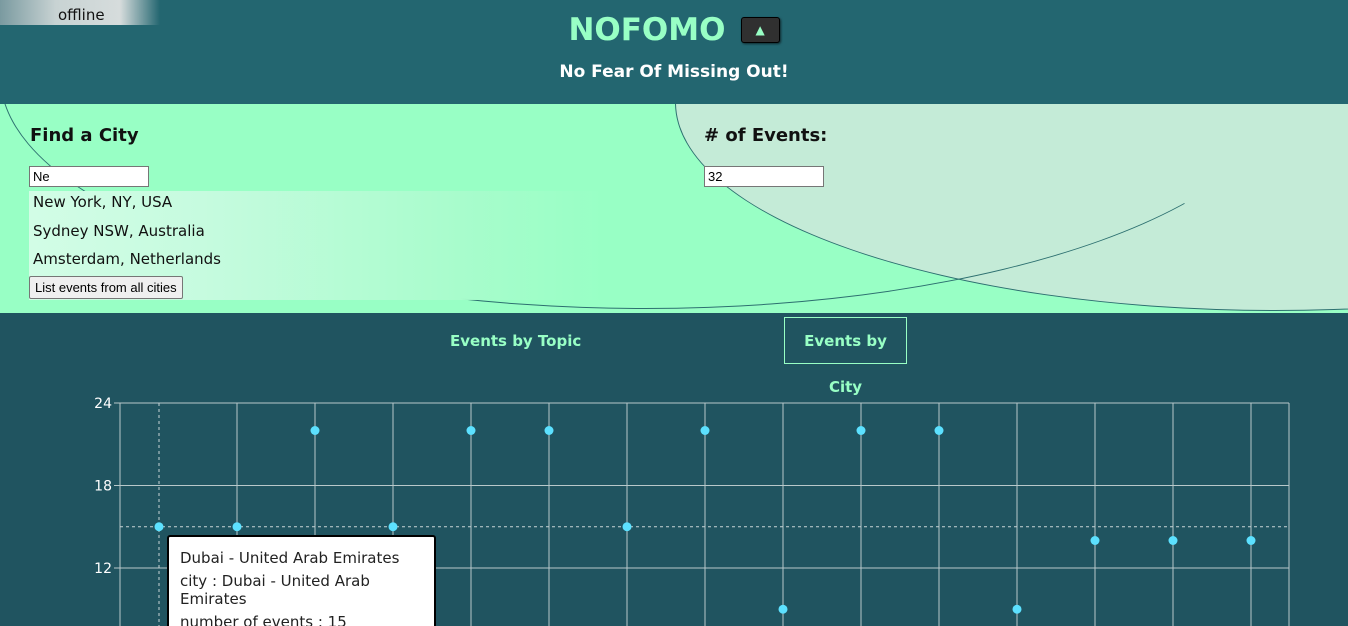  What do you see at coordinates (290, 558) in the screenshot?
I see `tooltip-title: Dubai - United Arab Emirates` at bounding box center [290, 558].